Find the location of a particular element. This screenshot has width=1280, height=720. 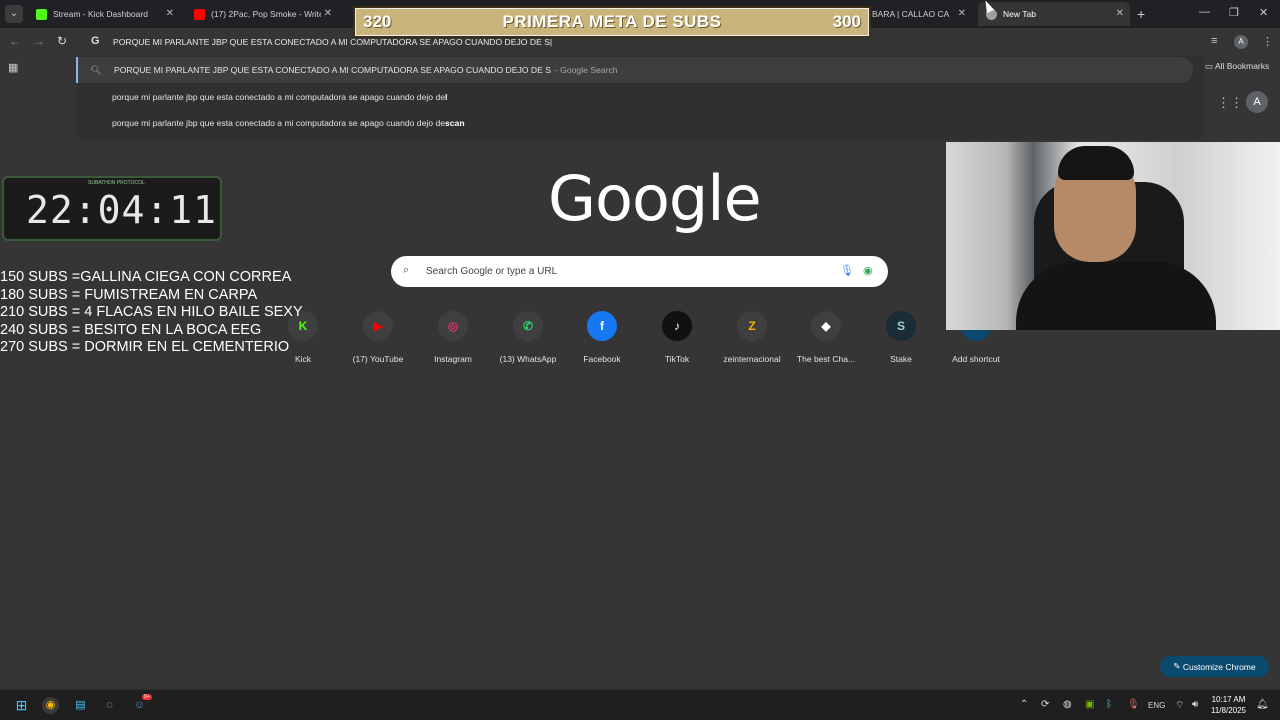

goal-current: 320 is located at coordinates (377, 21).